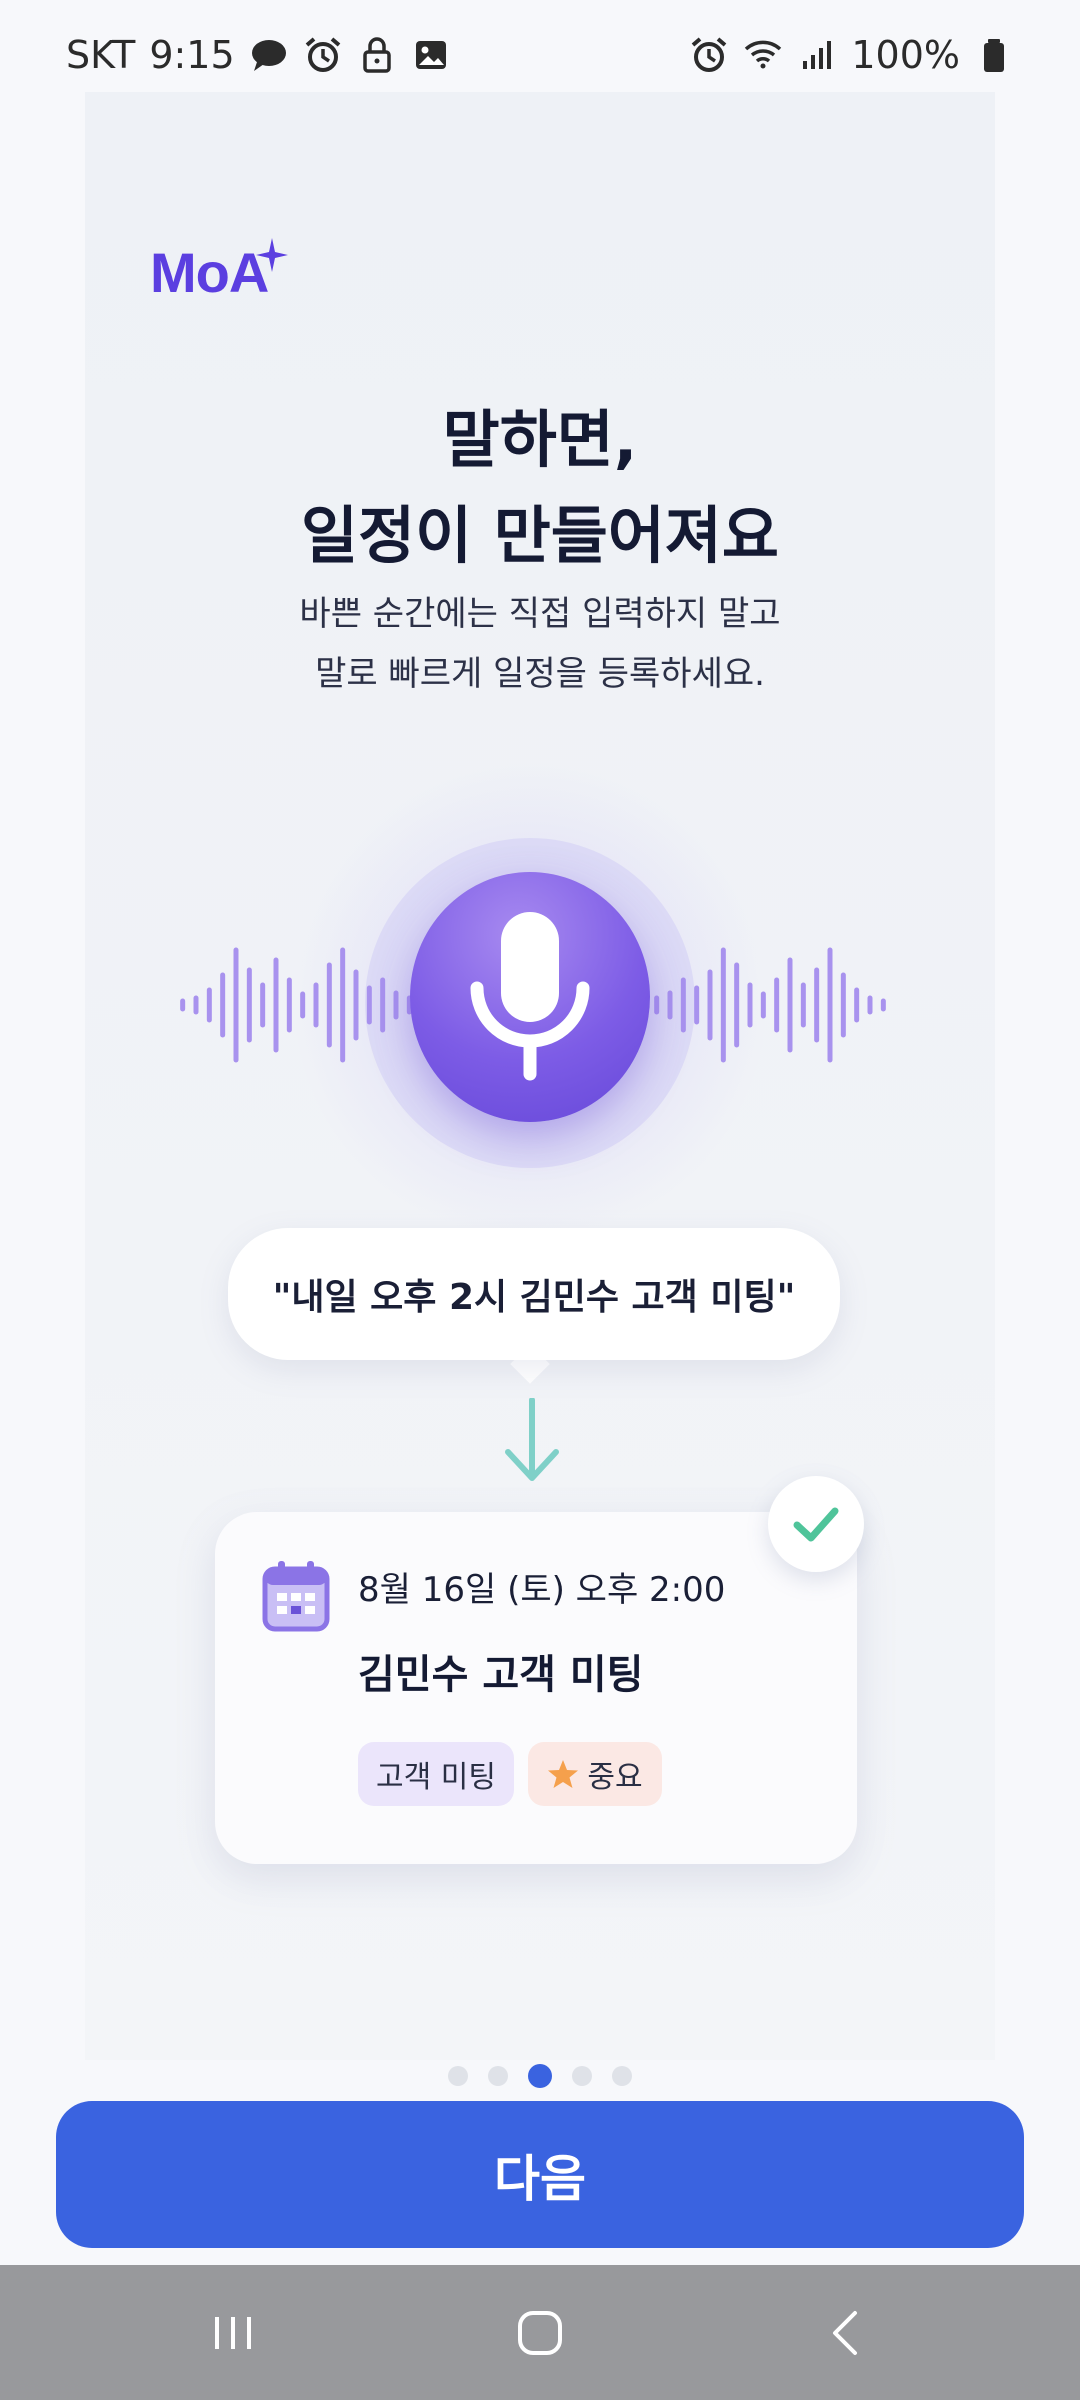 The image size is (1080, 2400). Describe the element at coordinates (501, 1675) in the screenshot. I see `event-title: 김민수 고객 미팅` at that location.